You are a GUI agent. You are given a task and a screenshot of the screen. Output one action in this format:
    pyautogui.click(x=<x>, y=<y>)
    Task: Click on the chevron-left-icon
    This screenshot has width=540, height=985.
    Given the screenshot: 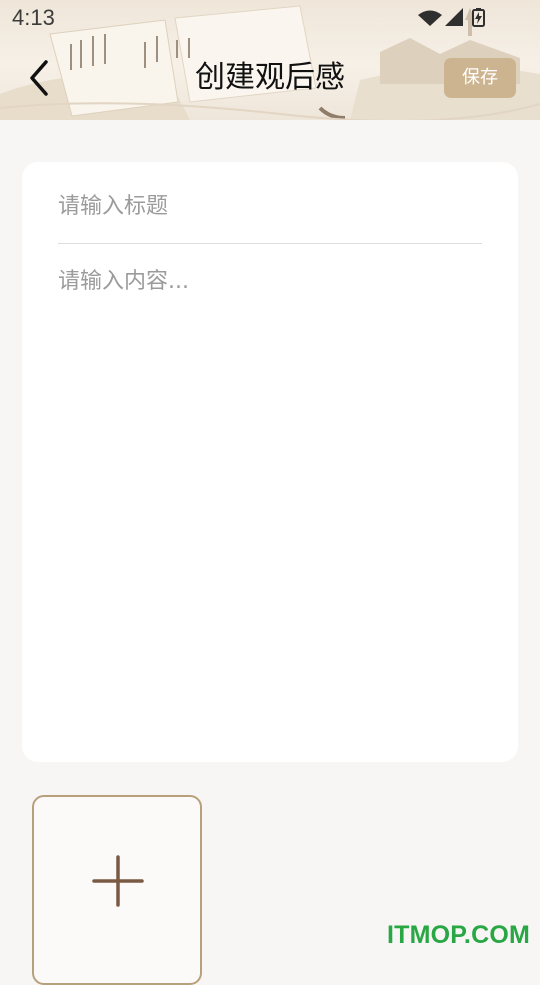 What is the action you would take?
    pyautogui.click(x=39, y=78)
    